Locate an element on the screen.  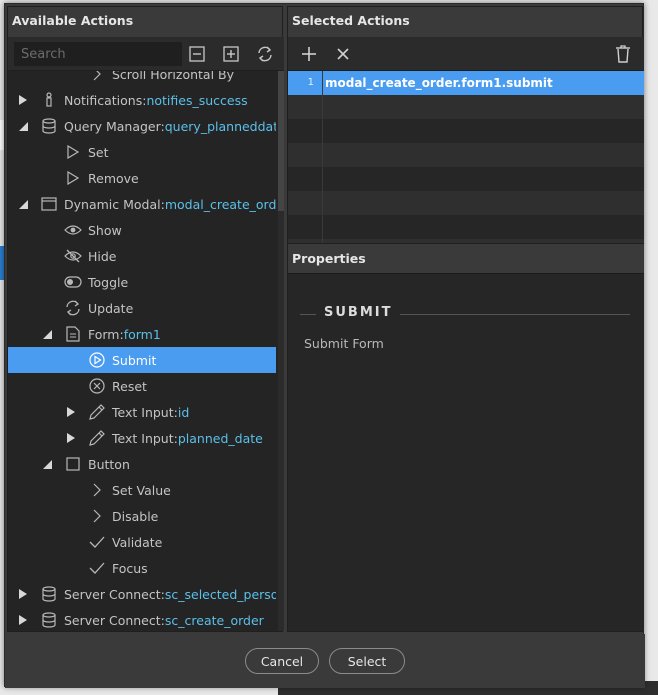
tree-item: Form: form1 is located at coordinates (142, 334).